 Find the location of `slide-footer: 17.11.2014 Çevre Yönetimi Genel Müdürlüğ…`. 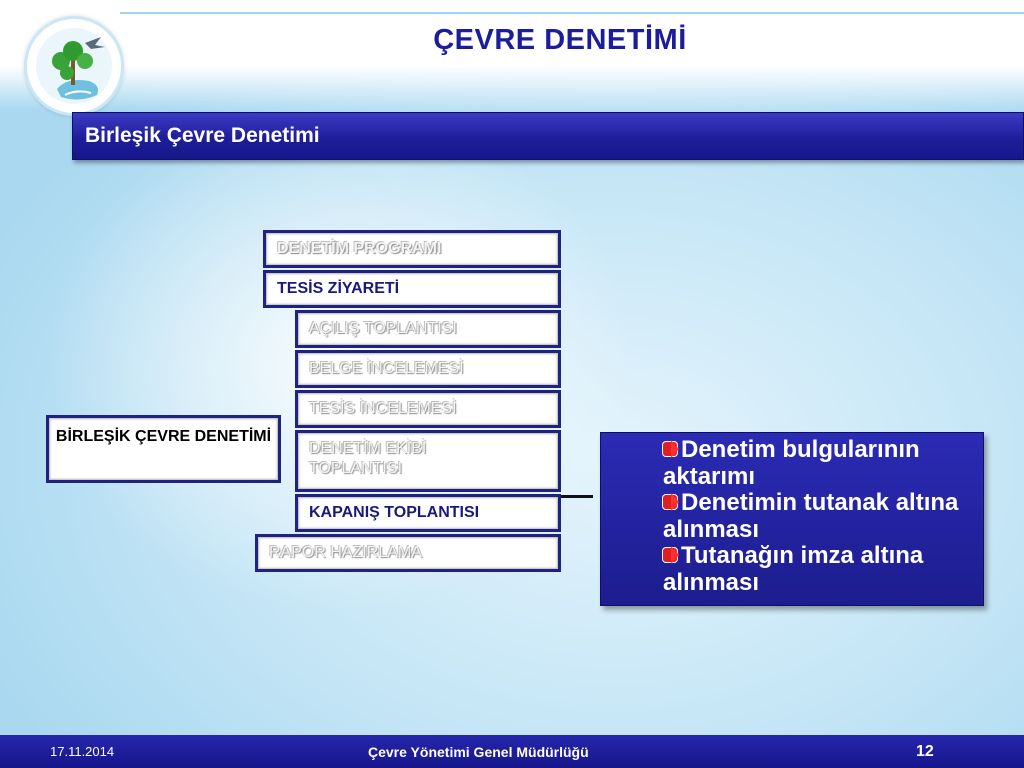

slide-footer: 17.11.2014 Çevre Yönetimi Genel Müdürlüğ… is located at coordinates (512, 751).